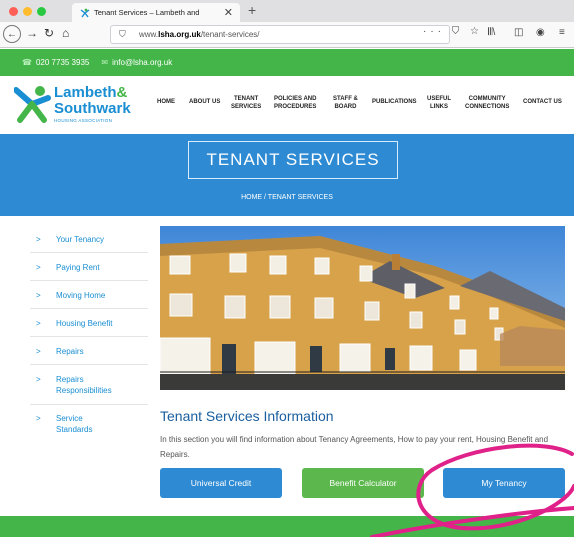 The image size is (574, 537). What do you see at coordinates (87, 323) in the screenshot?
I see `sidebar-item-housing-benefit: > Housing Benefit` at bounding box center [87, 323].